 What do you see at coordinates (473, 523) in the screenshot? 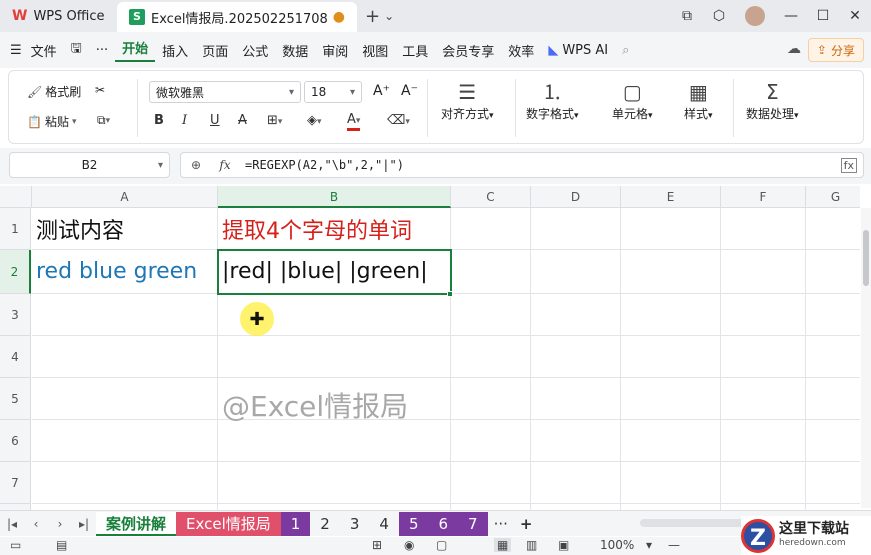
I see `sheet-tab-8: 7` at bounding box center [473, 523].